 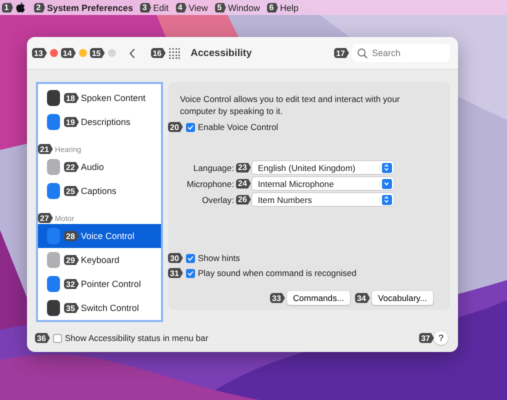 What do you see at coordinates (175, 127) in the screenshot?
I see `marker-badge: 20` at bounding box center [175, 127].